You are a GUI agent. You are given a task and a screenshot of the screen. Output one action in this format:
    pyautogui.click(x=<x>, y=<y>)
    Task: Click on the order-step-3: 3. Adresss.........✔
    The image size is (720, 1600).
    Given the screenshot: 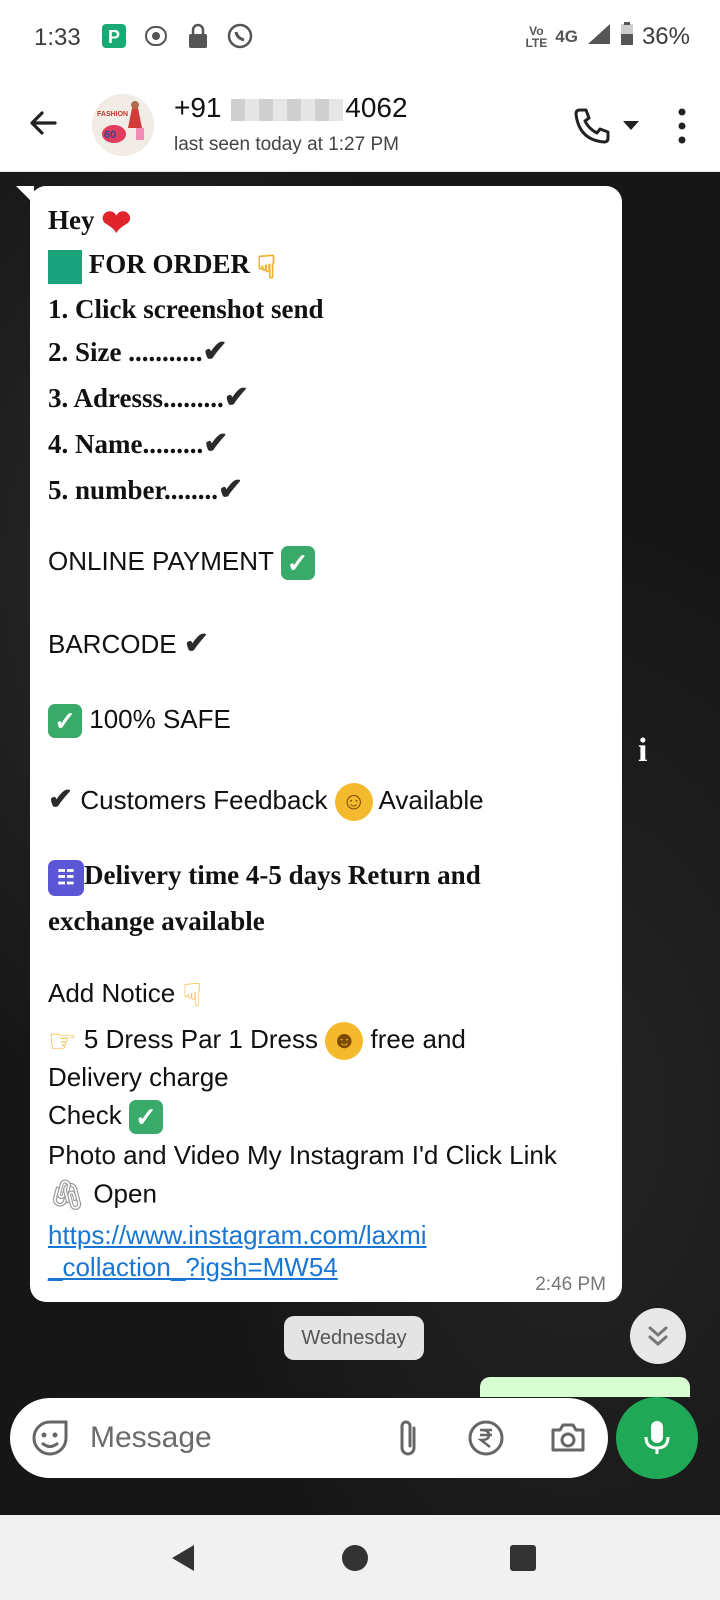 What is the action you would take?
    pyautogui.click(x=148, y=397)
    